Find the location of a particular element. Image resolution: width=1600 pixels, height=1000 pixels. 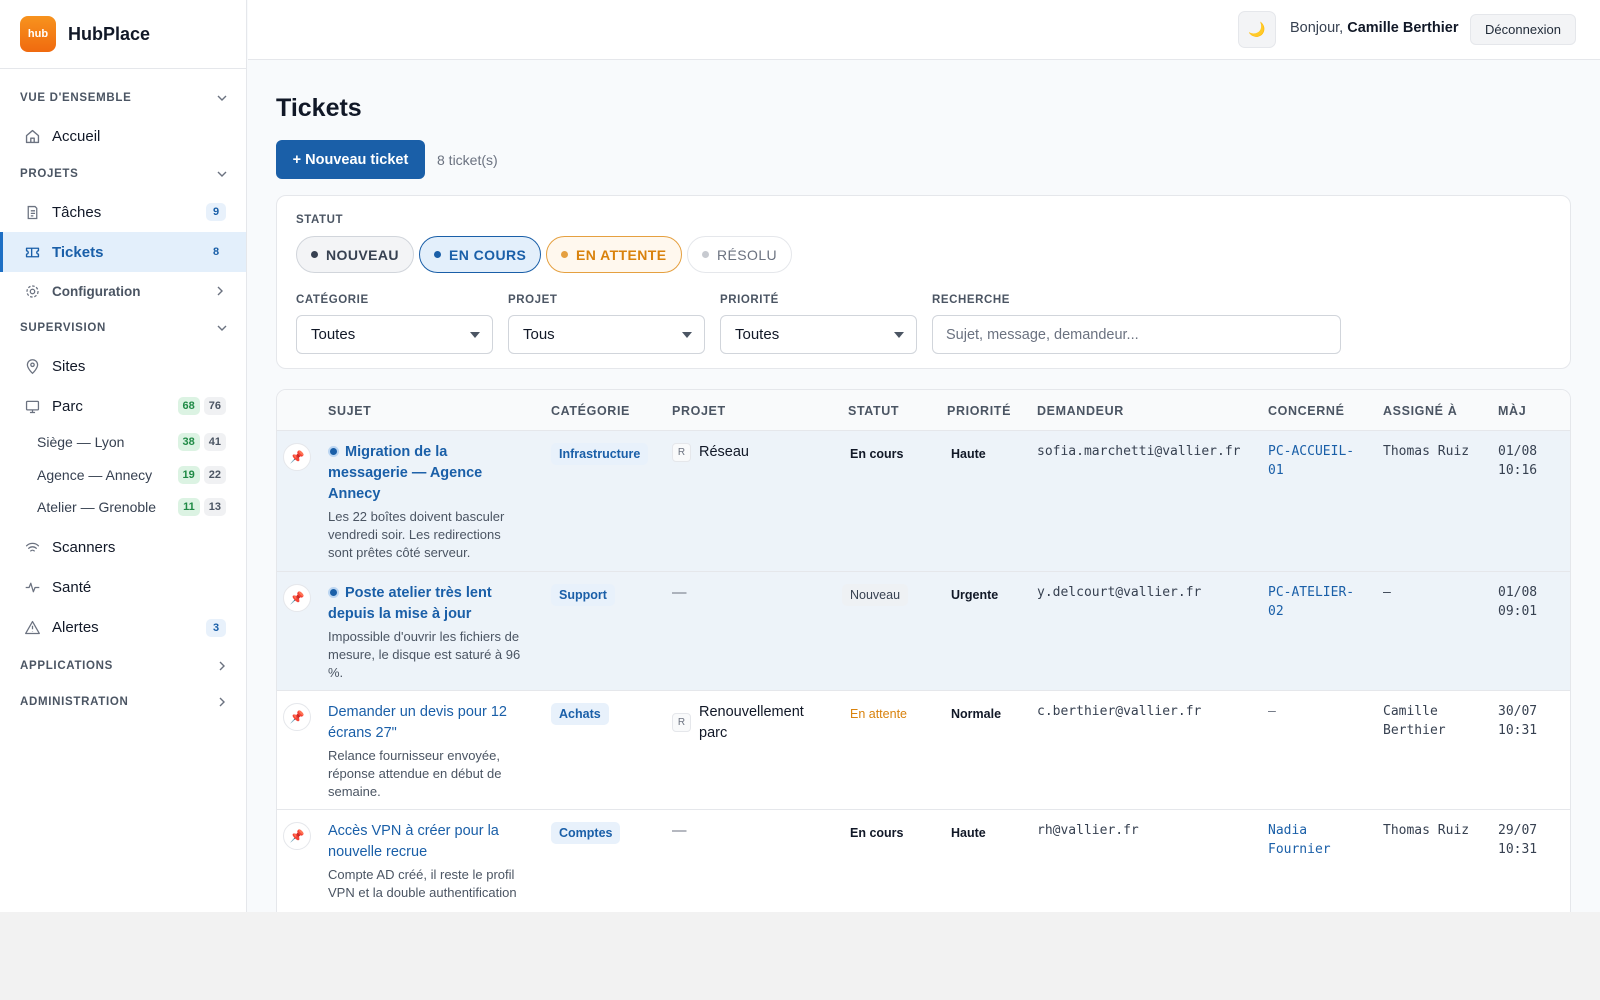

concerned-link: PC-ATELIER-02 is located at coordinates (1318, 602).